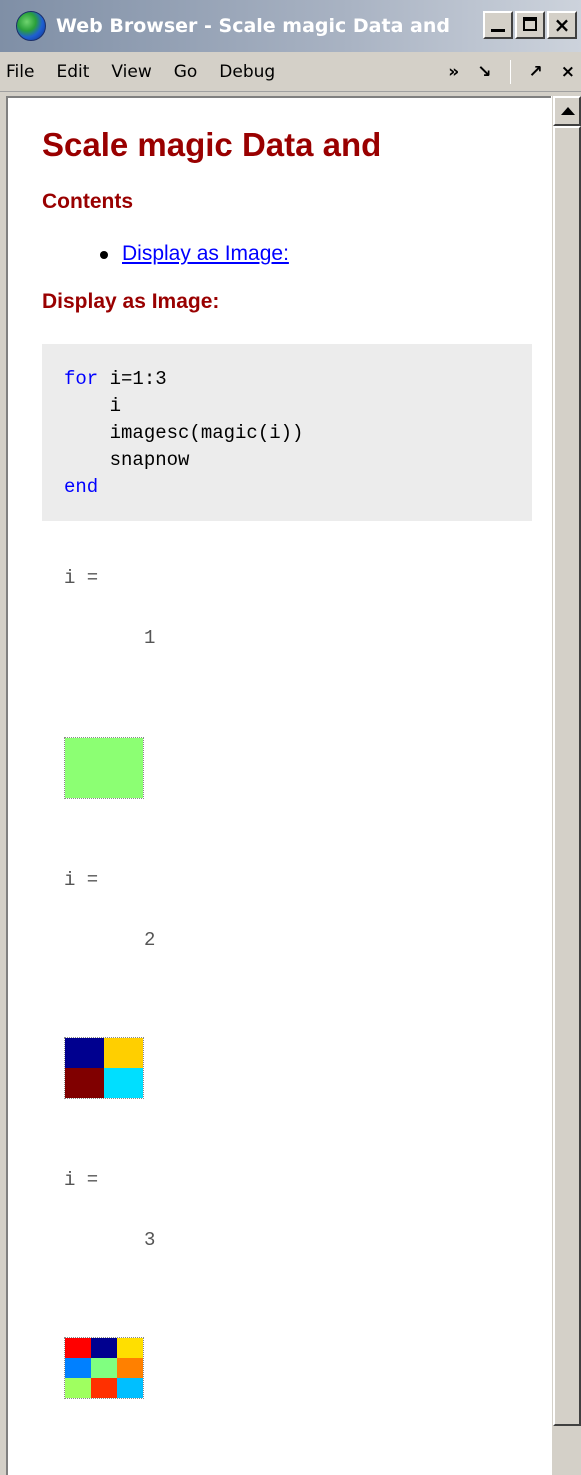 This screenshot has height=1475, width=581. Describe the element at coordinates (150, 1240) in the screenshot. I see `output-value: 3` at that location.